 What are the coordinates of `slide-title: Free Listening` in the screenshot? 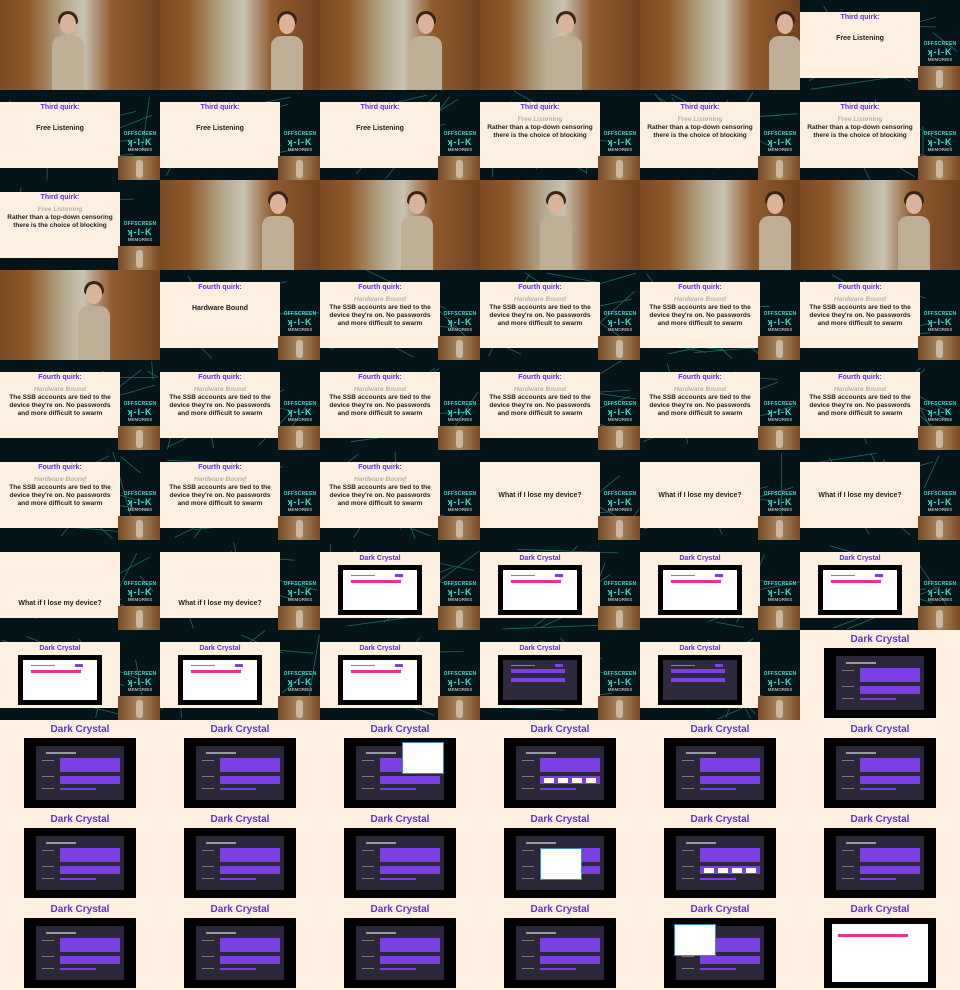 It's located at (60, 128).